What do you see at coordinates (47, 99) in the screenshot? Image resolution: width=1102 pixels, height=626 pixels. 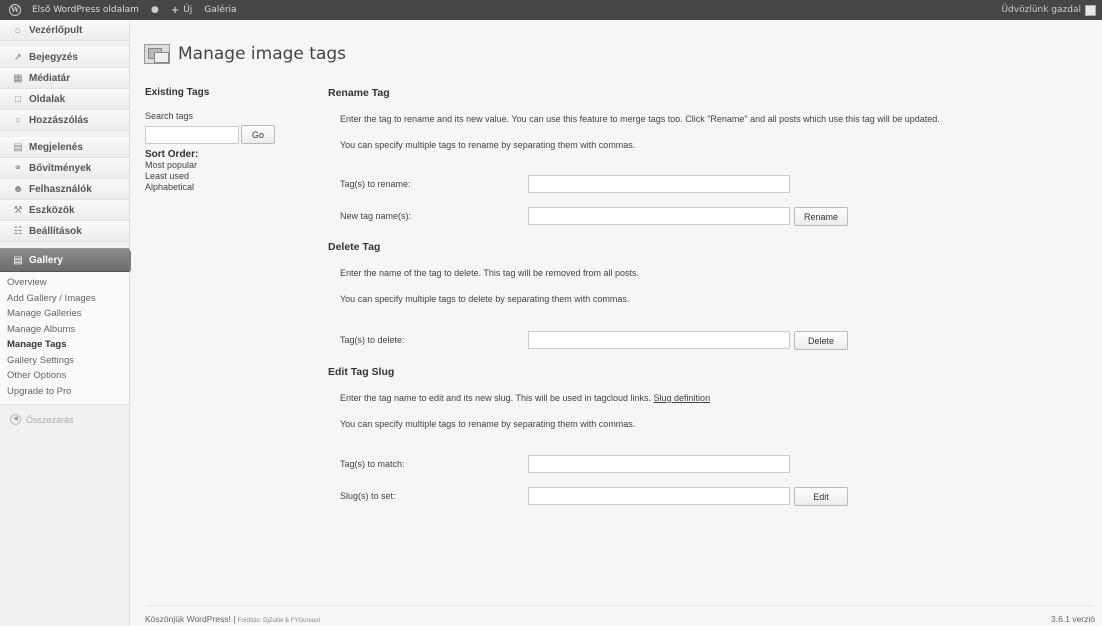 I see `menu-label: Oldalak` at bounding box center [47, 99].